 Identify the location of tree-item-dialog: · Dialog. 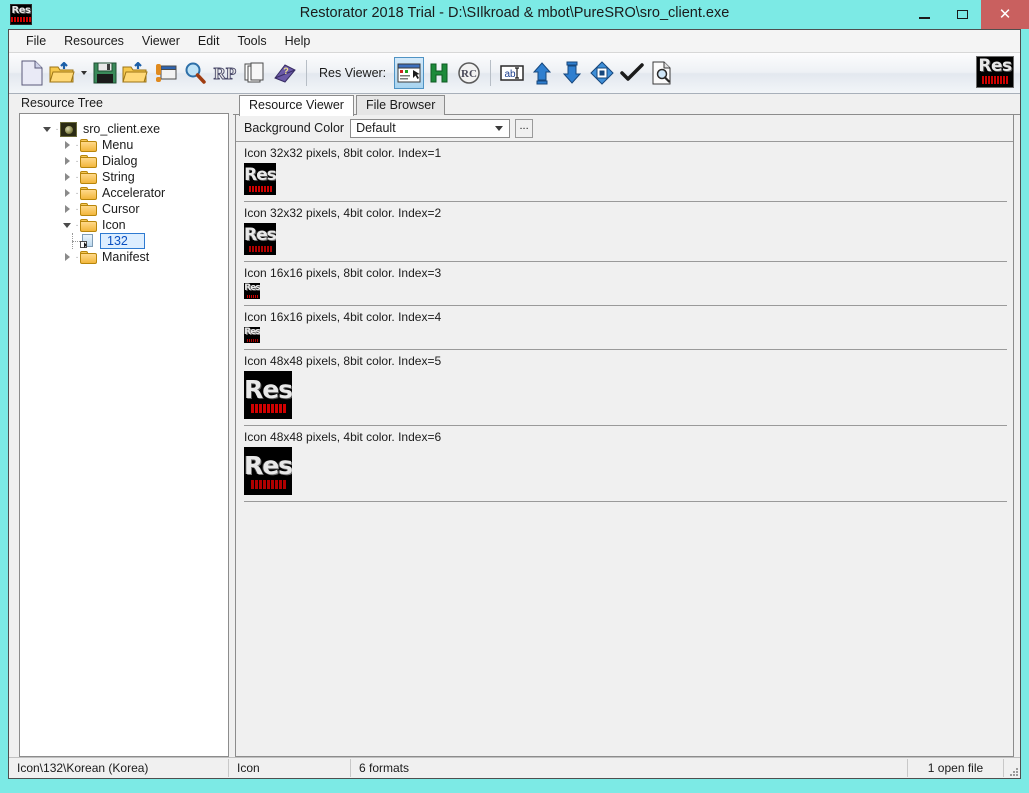
(124, 161).